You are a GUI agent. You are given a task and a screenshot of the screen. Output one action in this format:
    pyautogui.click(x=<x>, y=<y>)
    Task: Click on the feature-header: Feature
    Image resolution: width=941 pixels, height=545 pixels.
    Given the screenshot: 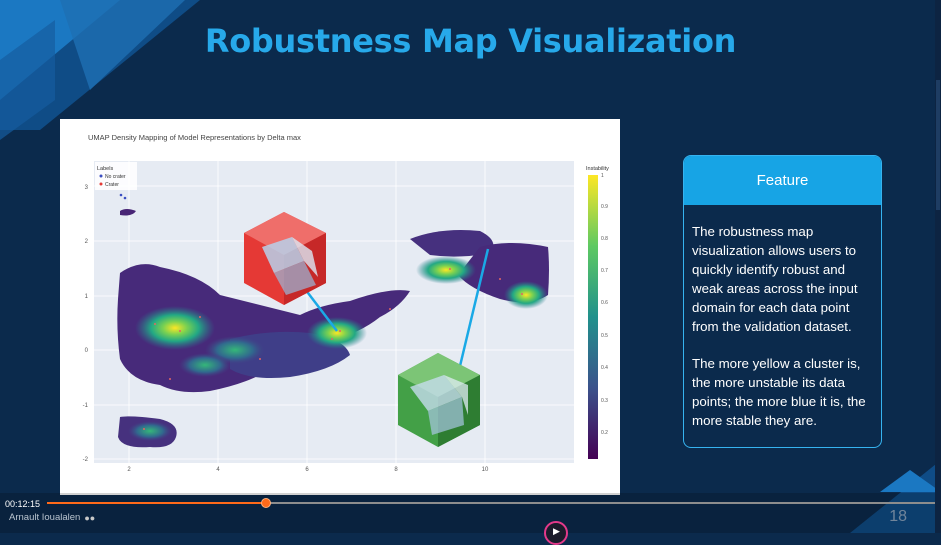 What is the action you would take?
    pyautogui.click(x=782, y=180)
    